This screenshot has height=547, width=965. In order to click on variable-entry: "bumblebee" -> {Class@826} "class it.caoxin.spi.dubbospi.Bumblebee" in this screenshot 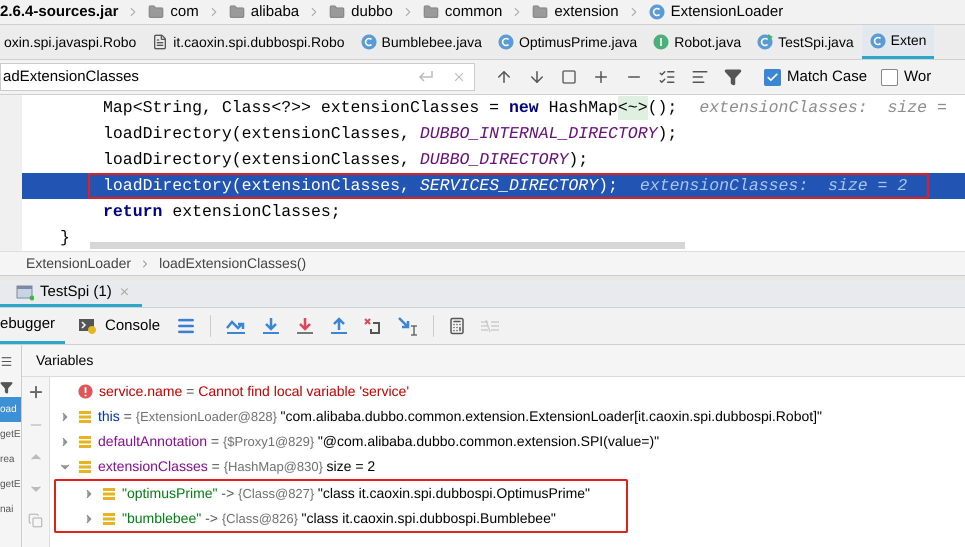, I will do `click(339, 518)`.